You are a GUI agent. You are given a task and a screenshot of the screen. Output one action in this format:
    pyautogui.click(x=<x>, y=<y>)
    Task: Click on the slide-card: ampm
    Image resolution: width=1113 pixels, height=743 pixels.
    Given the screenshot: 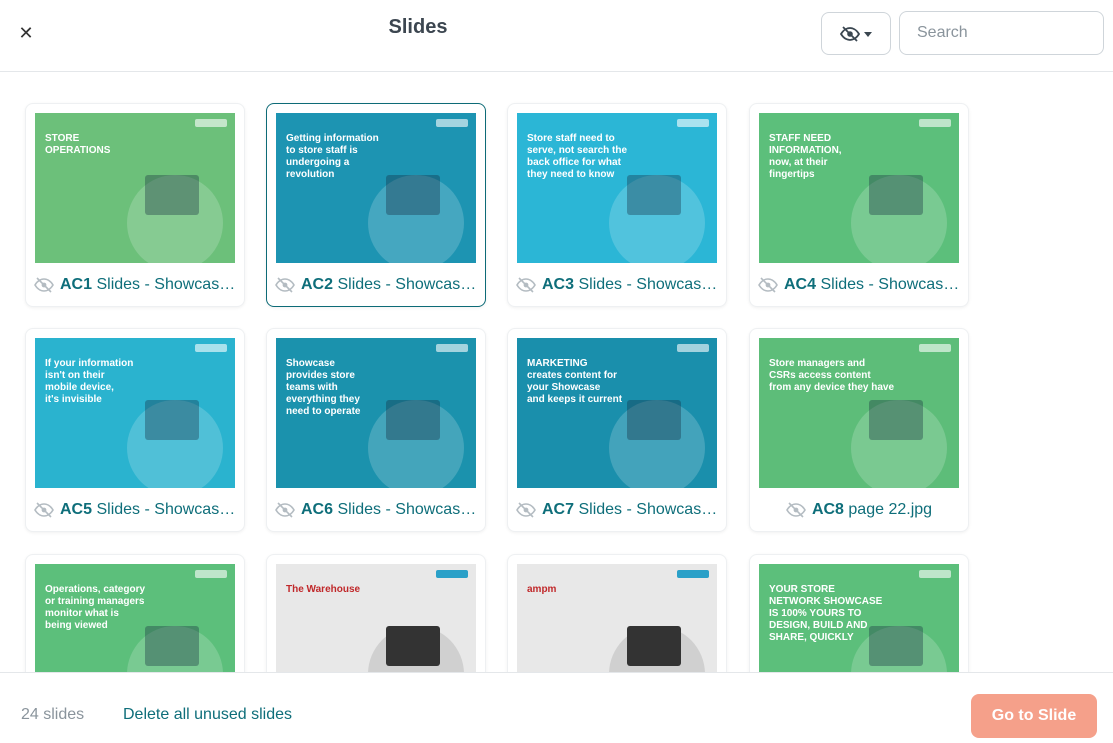 What is the action you would take?
    pyautogui.click(x=617, y=613)
    